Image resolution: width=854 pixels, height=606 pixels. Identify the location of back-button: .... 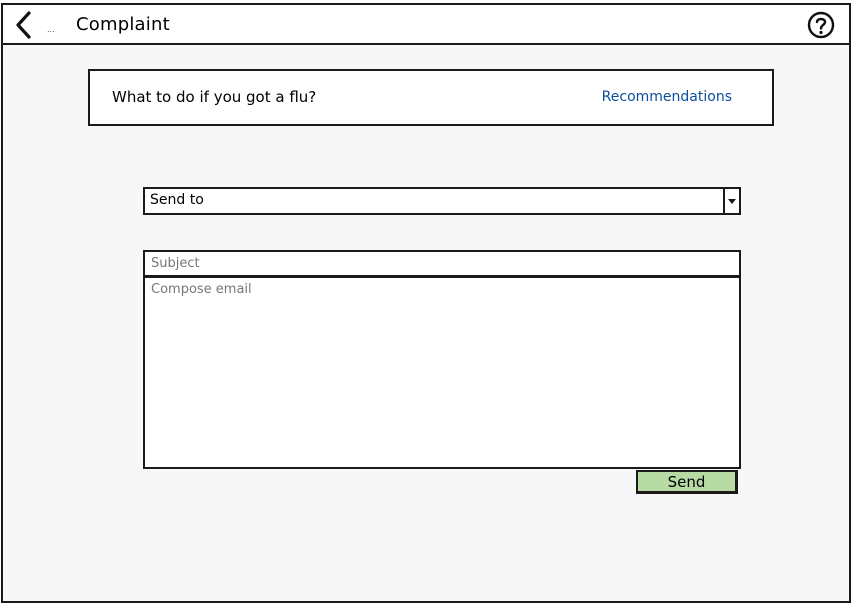
(34, 25).